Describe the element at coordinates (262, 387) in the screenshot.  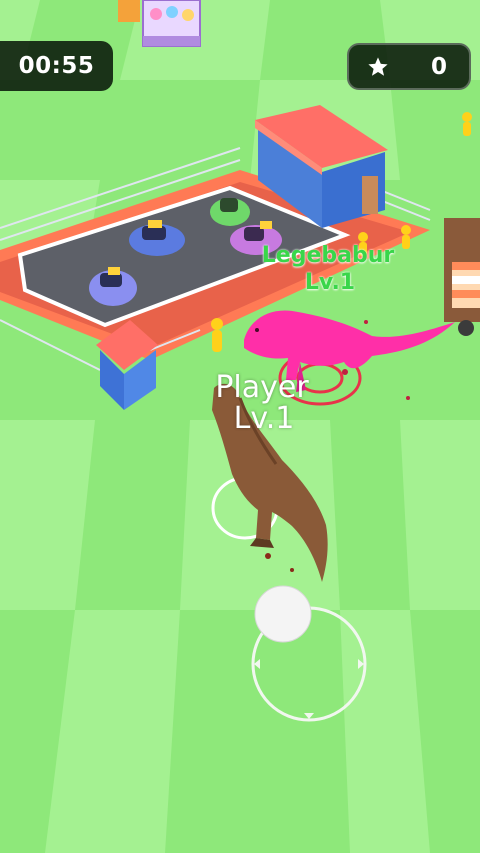
I see `player-name-label: Player` at that location.